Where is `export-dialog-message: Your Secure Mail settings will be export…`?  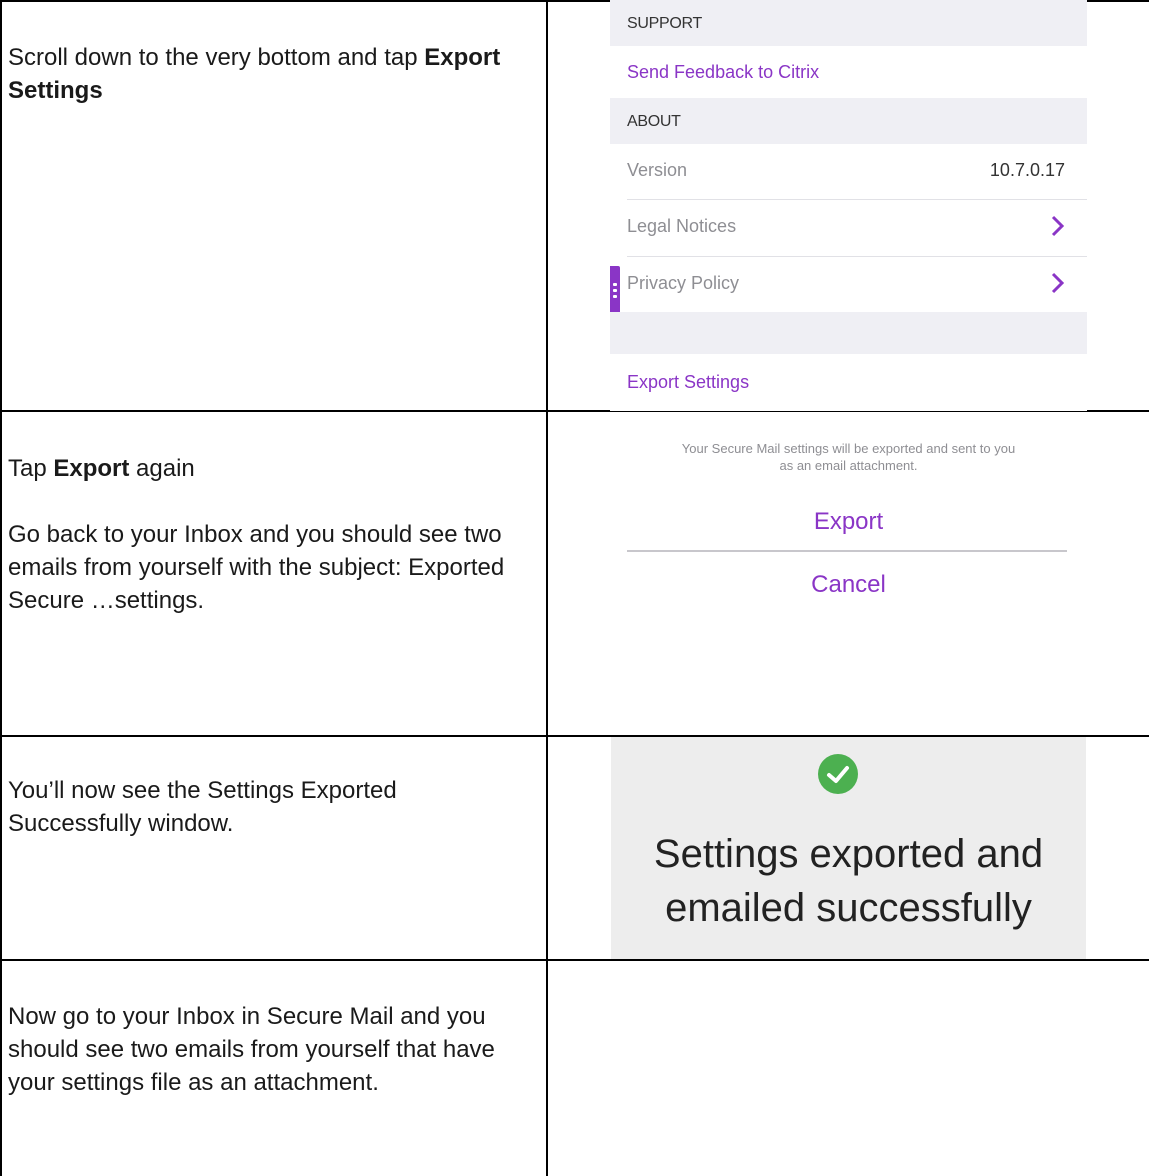 export-dialog-message: Your Secure Mail settings will be export… is located at coordinates (848, 457).